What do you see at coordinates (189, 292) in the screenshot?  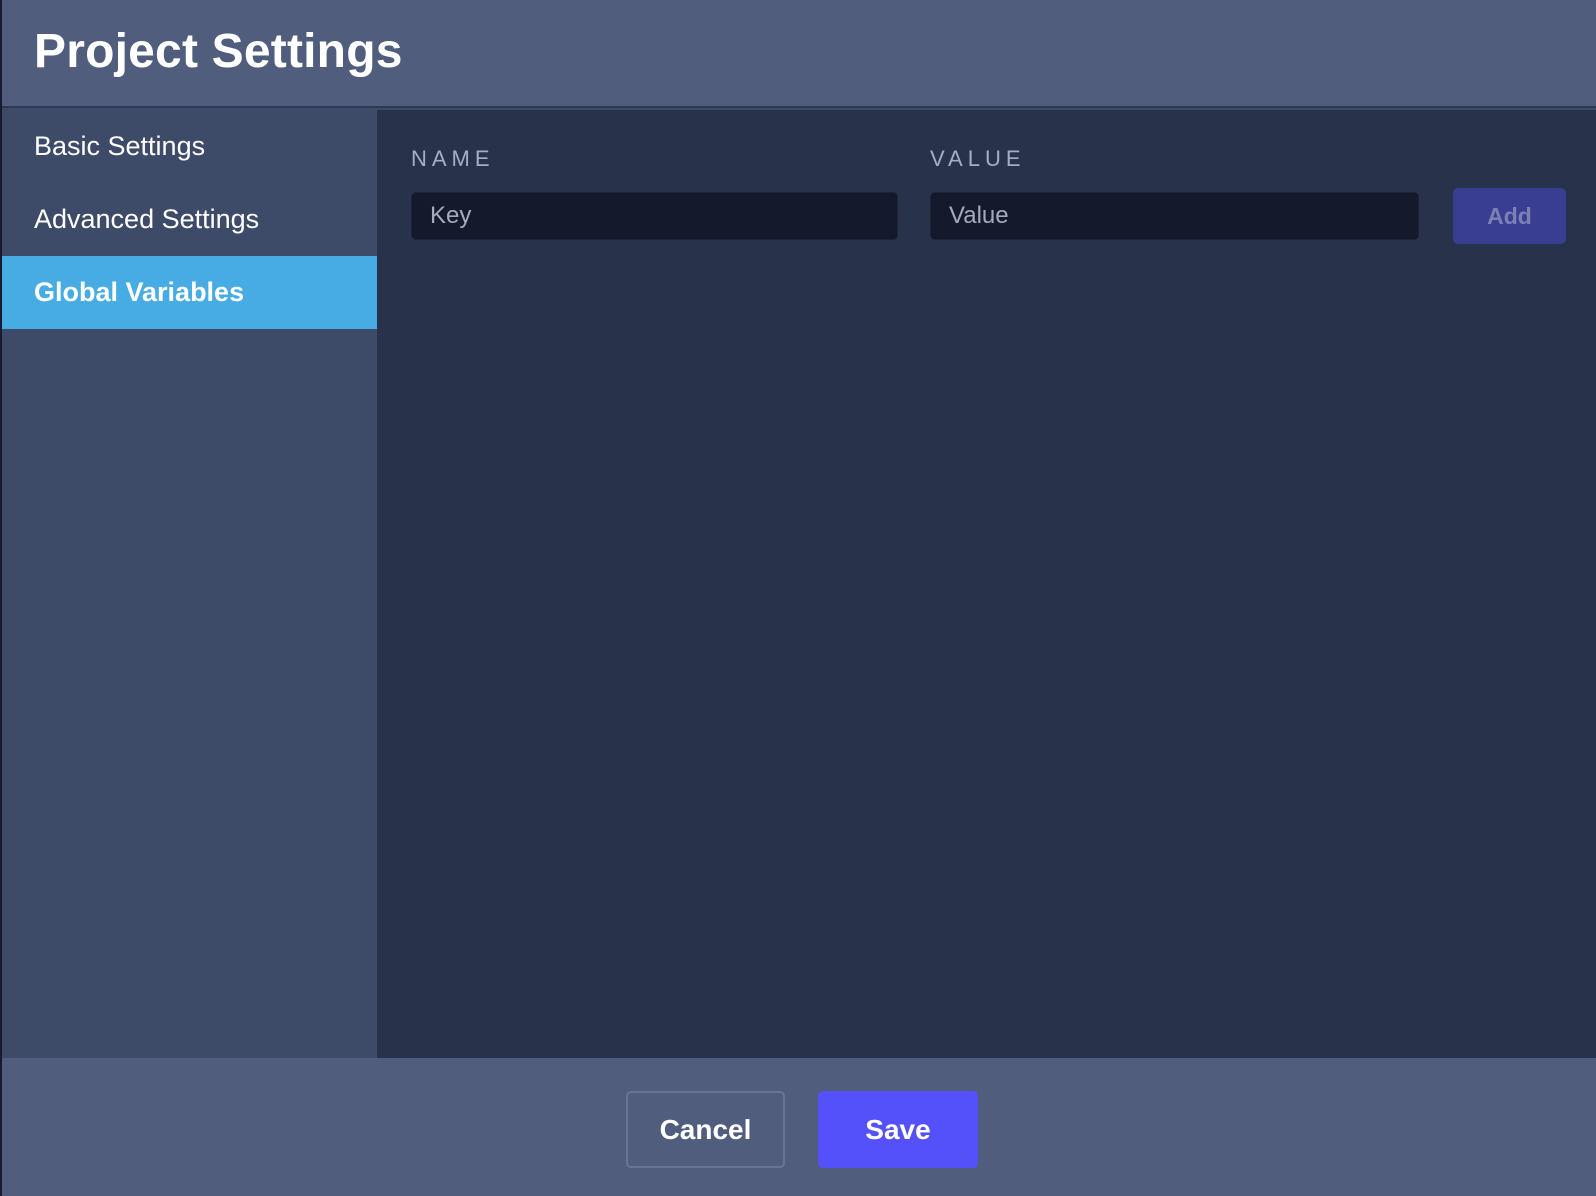 I see `sidebar-item-global-variables: Global Variables` at bounding box center [189, 292].